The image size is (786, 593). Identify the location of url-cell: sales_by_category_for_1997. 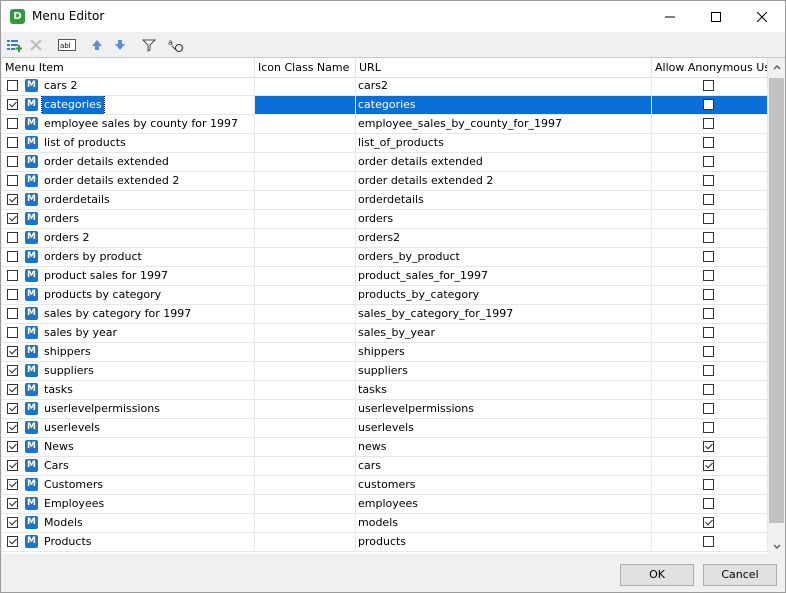
(504, 314).